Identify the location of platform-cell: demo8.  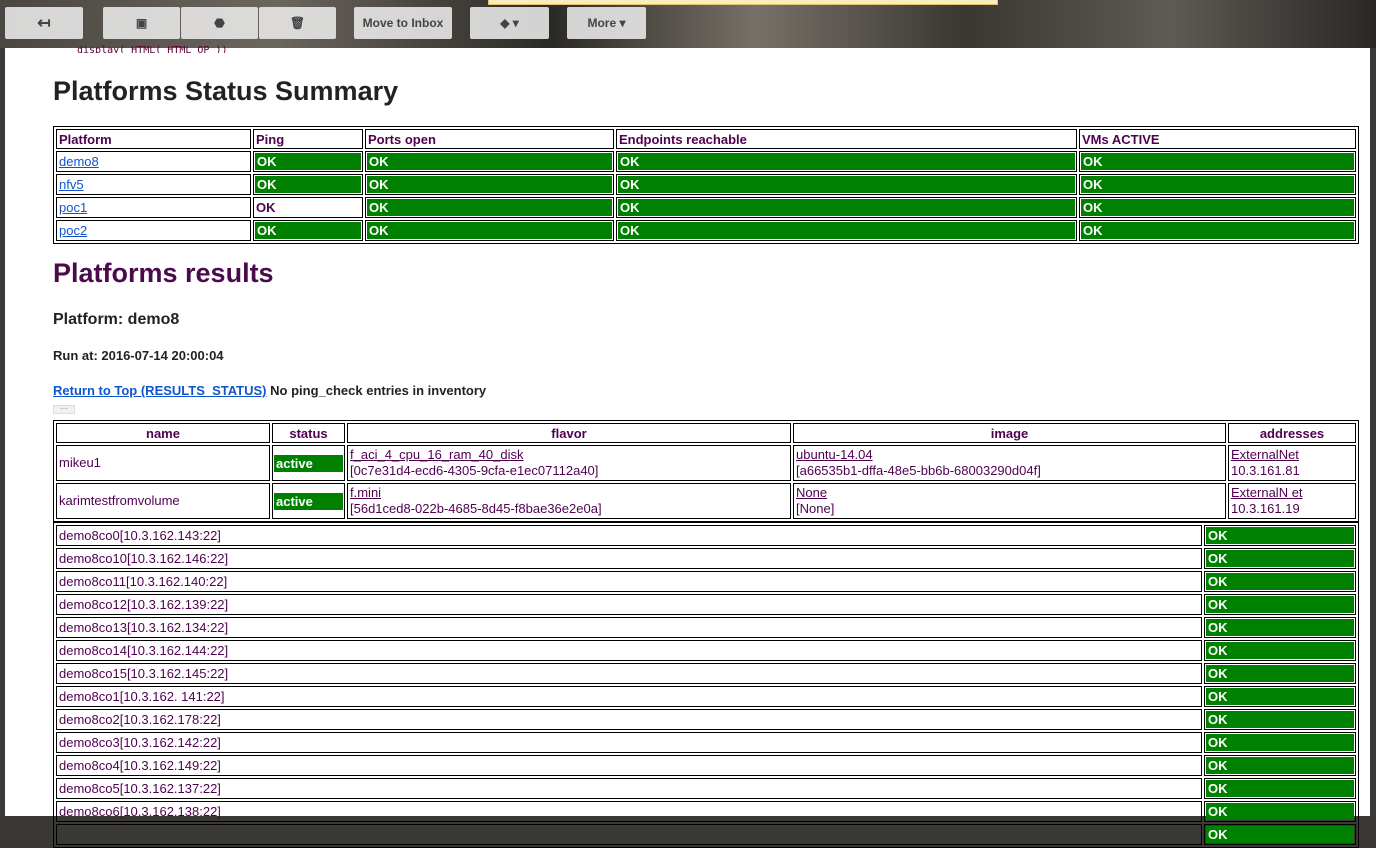
(153, 161).